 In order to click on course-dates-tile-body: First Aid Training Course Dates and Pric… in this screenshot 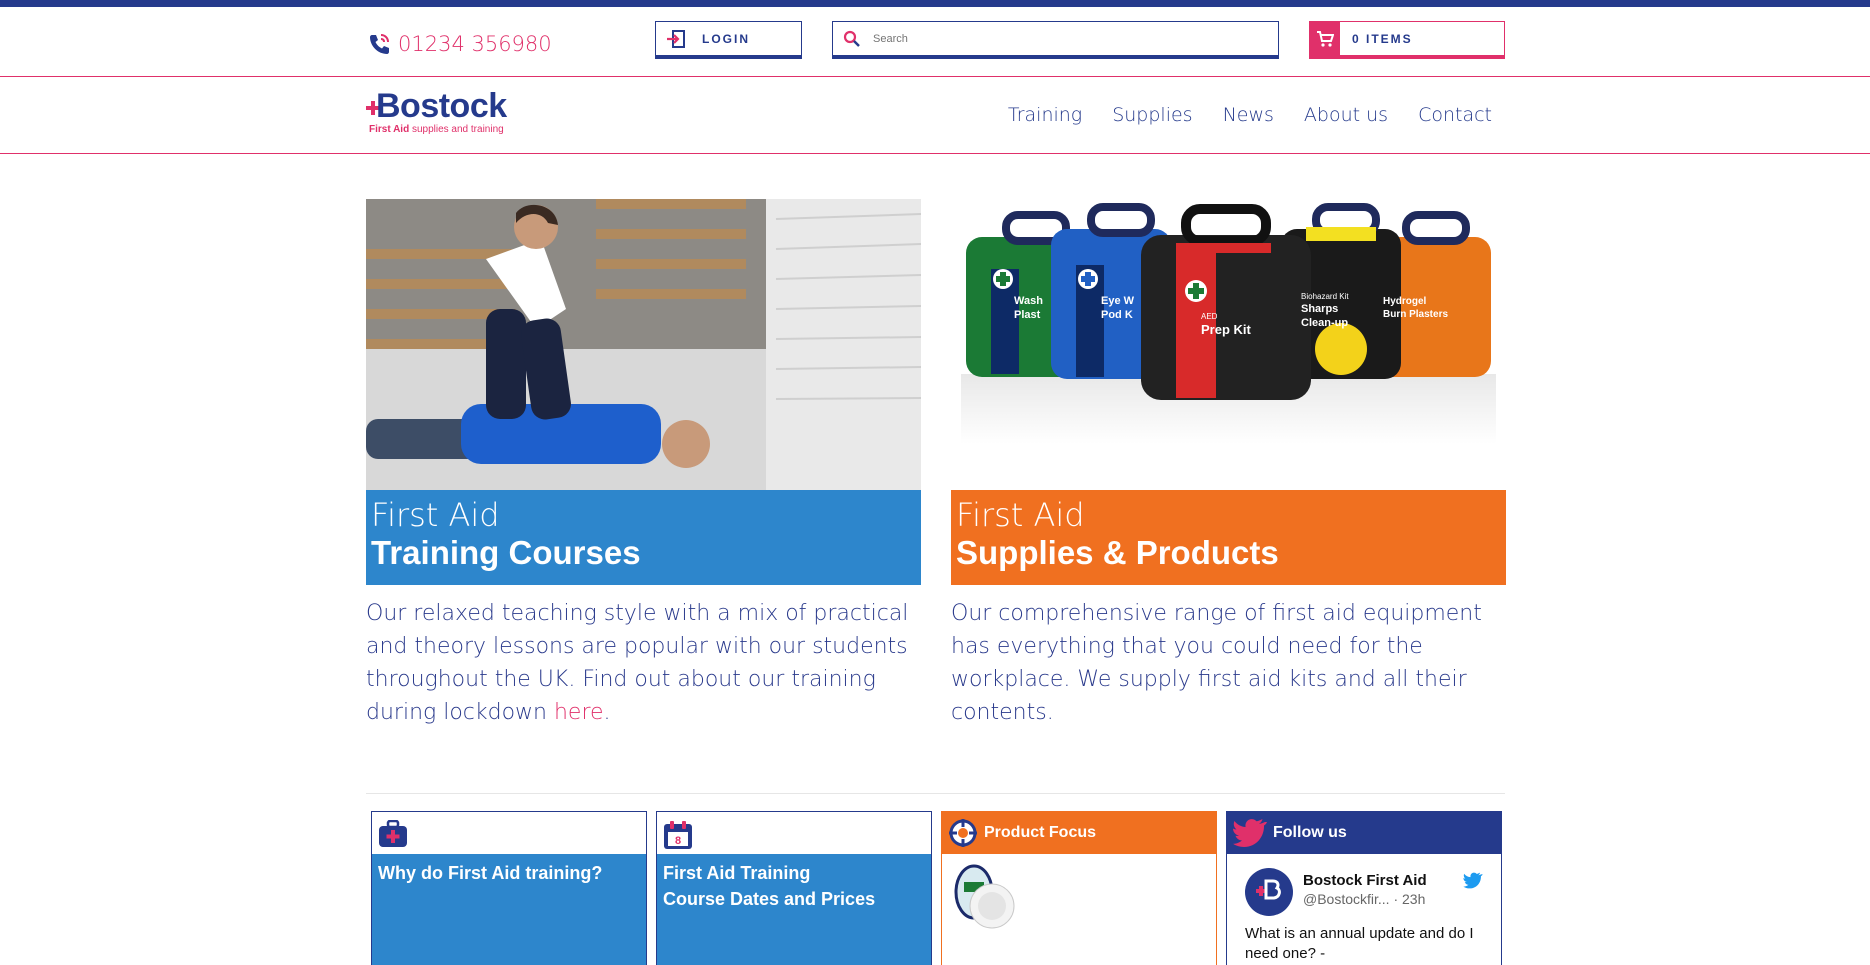, I will do `click(794, 909)`.